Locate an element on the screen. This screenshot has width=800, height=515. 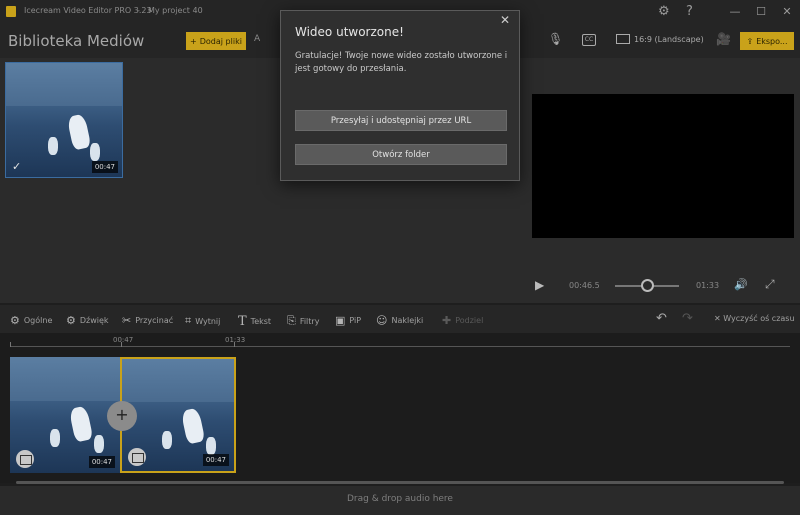
add-files-button: + Dodaj pliki is located at coordinates (216, 41).